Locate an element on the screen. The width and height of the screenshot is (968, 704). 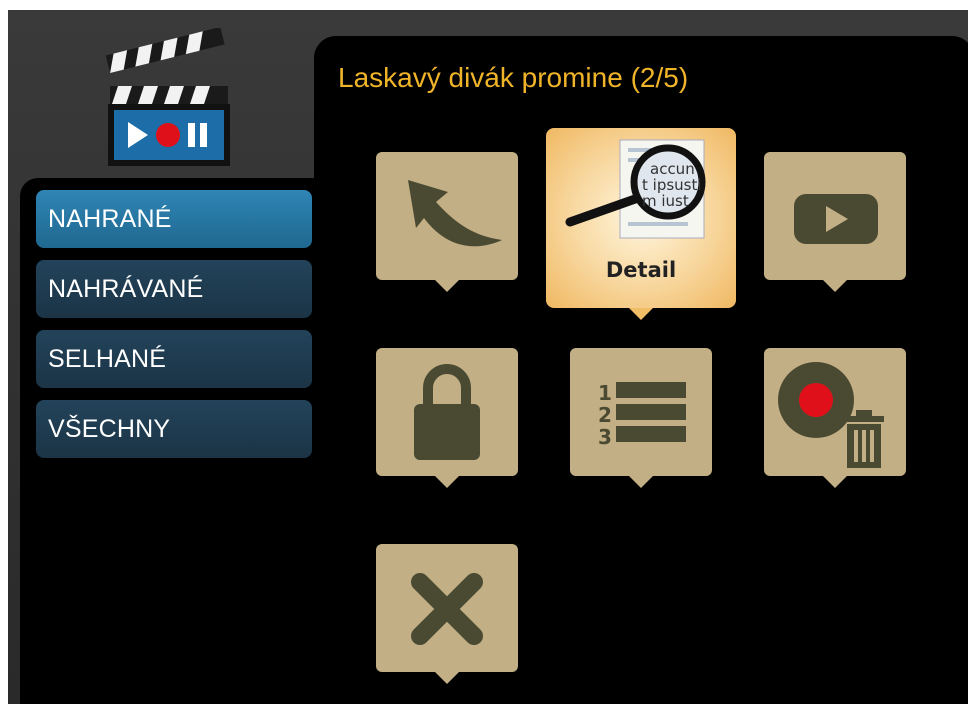
thumbnail-text-3: m iust is located at coordinates (665, 201).